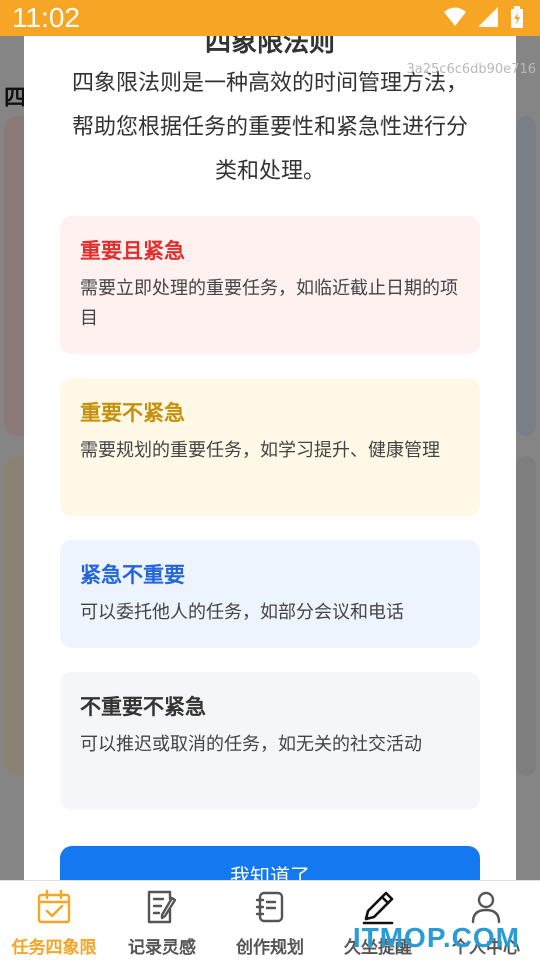 The width and height of the screenshot is (540, 960). Describe the element at coordinates (162, 948) in the screenshot. I see `nav-label: 记录灵感` at that location.